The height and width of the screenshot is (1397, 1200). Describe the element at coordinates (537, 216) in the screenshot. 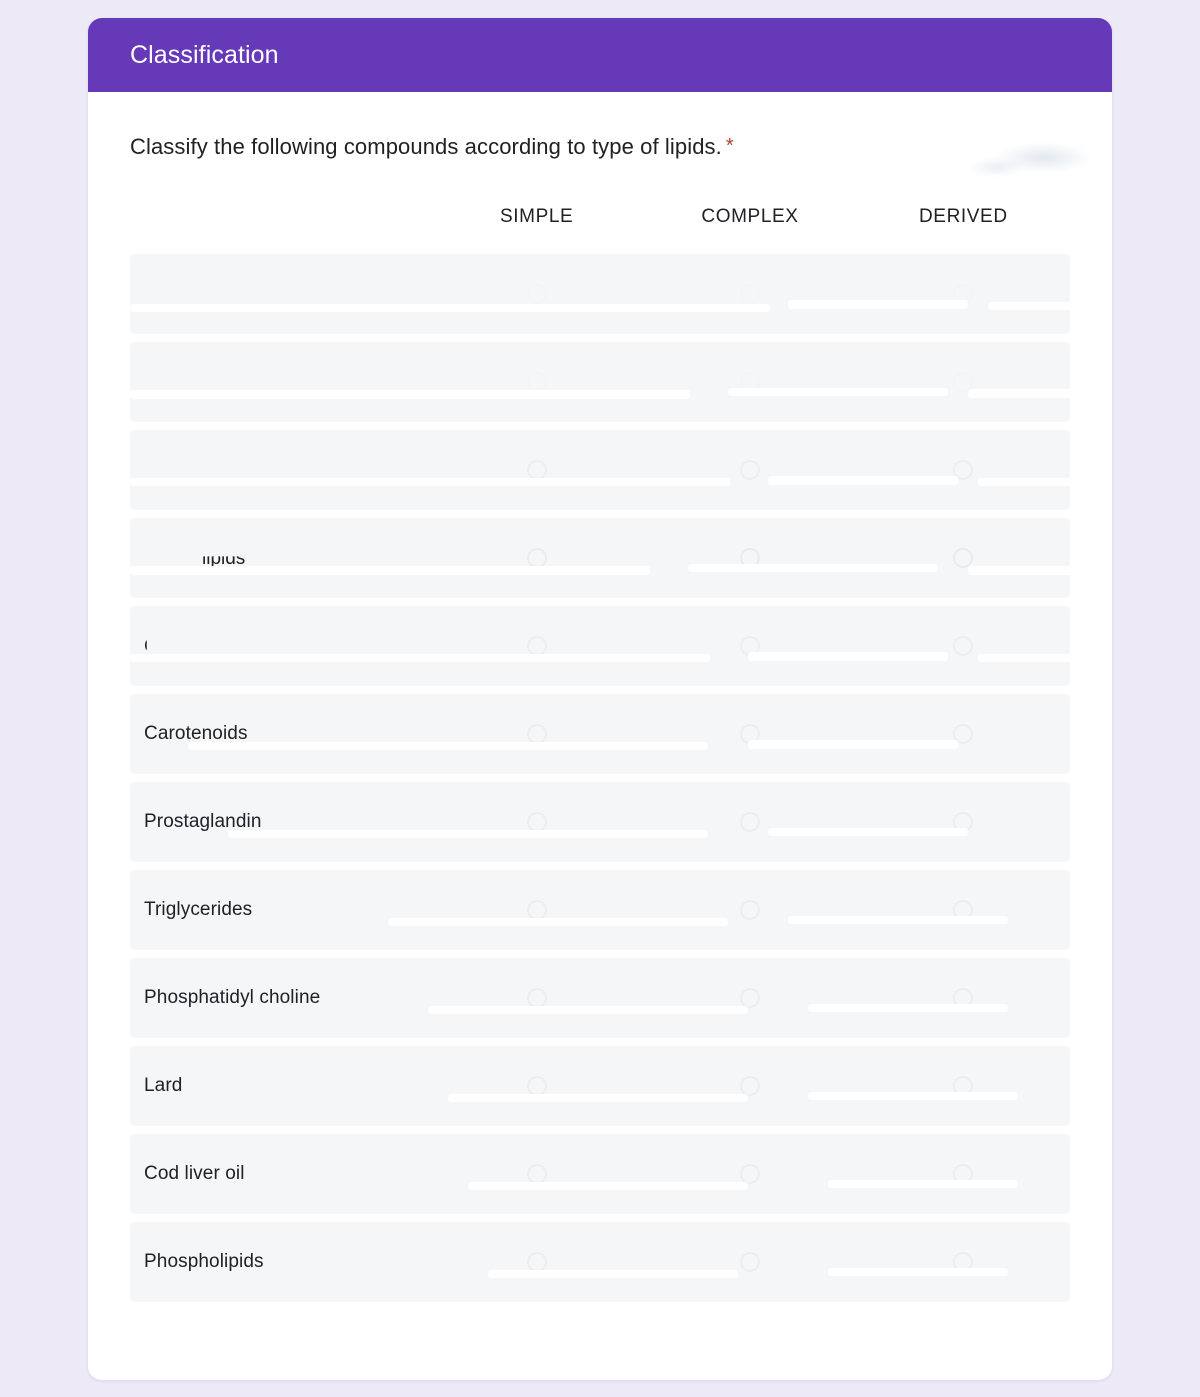

I see `column-header-simple: SIMPLE` at that location.